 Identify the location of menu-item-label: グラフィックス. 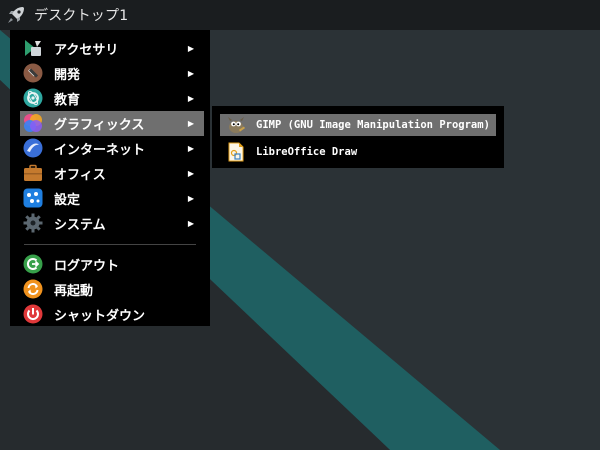
(99, 125).